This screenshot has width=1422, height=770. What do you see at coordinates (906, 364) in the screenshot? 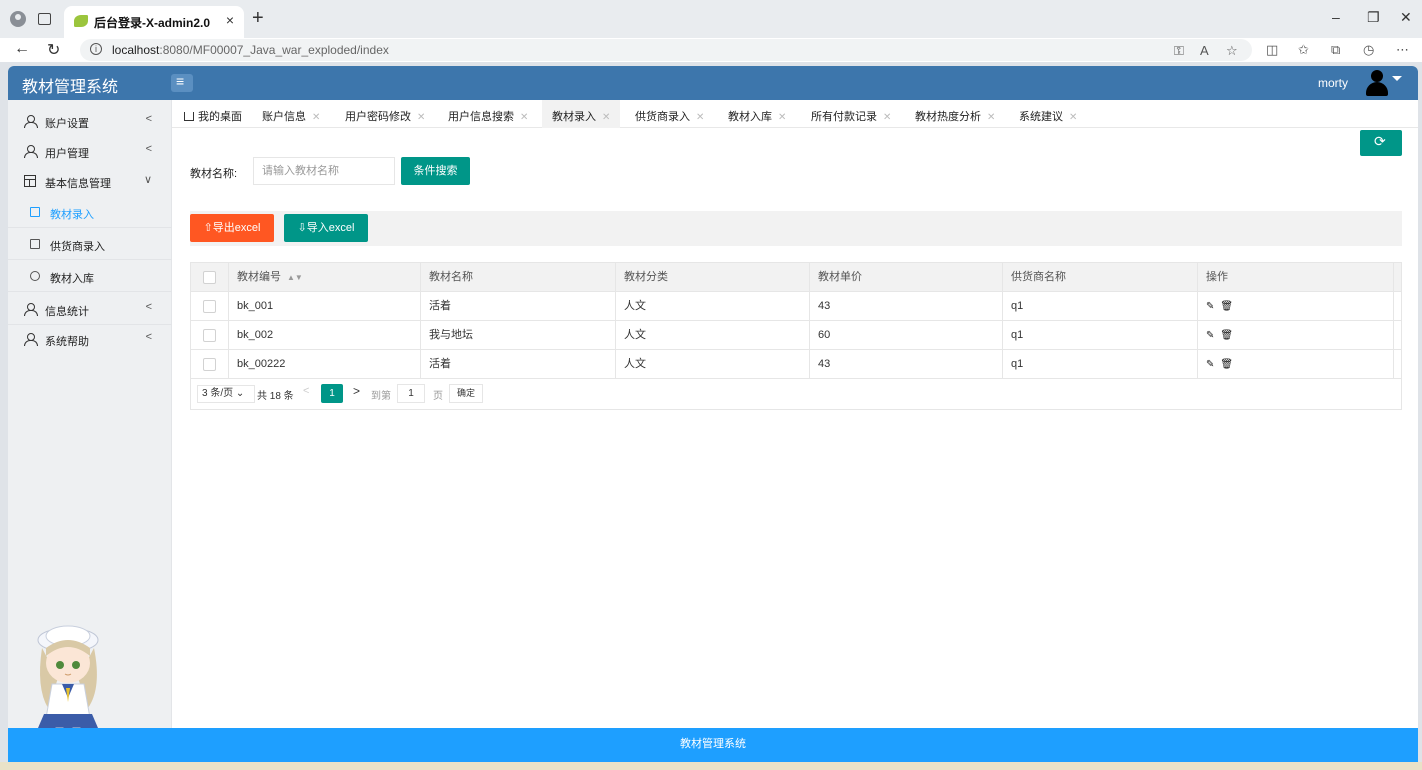
I see `cell-price: 43` at bounding box center [906, 364].